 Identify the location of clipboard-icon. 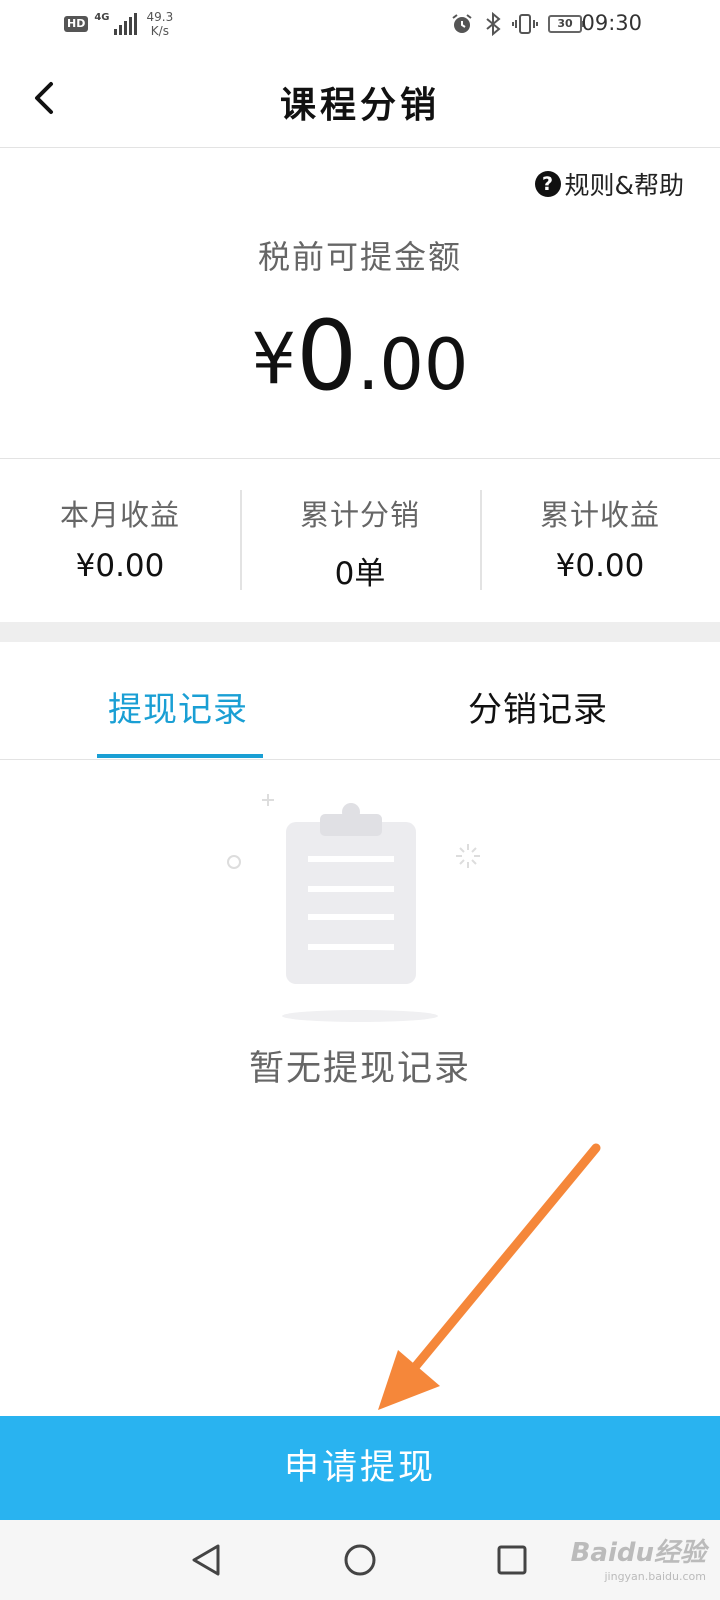
(353, 908).